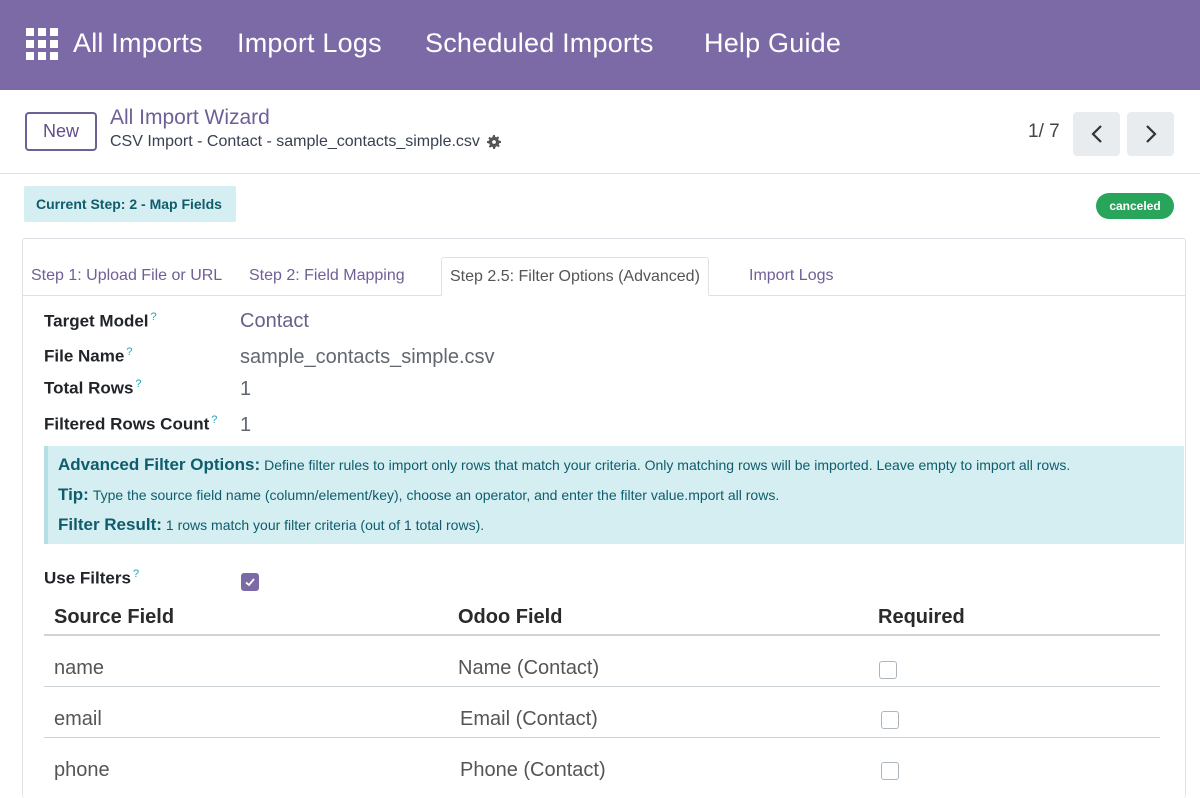 The width and height of the screenshot is (1200, 798). What do you see at coordinates (327, 276) in the screenshot?
I see `tab-field-mapping: Step 2: Field Mapping` at bounding box center [327, 276].